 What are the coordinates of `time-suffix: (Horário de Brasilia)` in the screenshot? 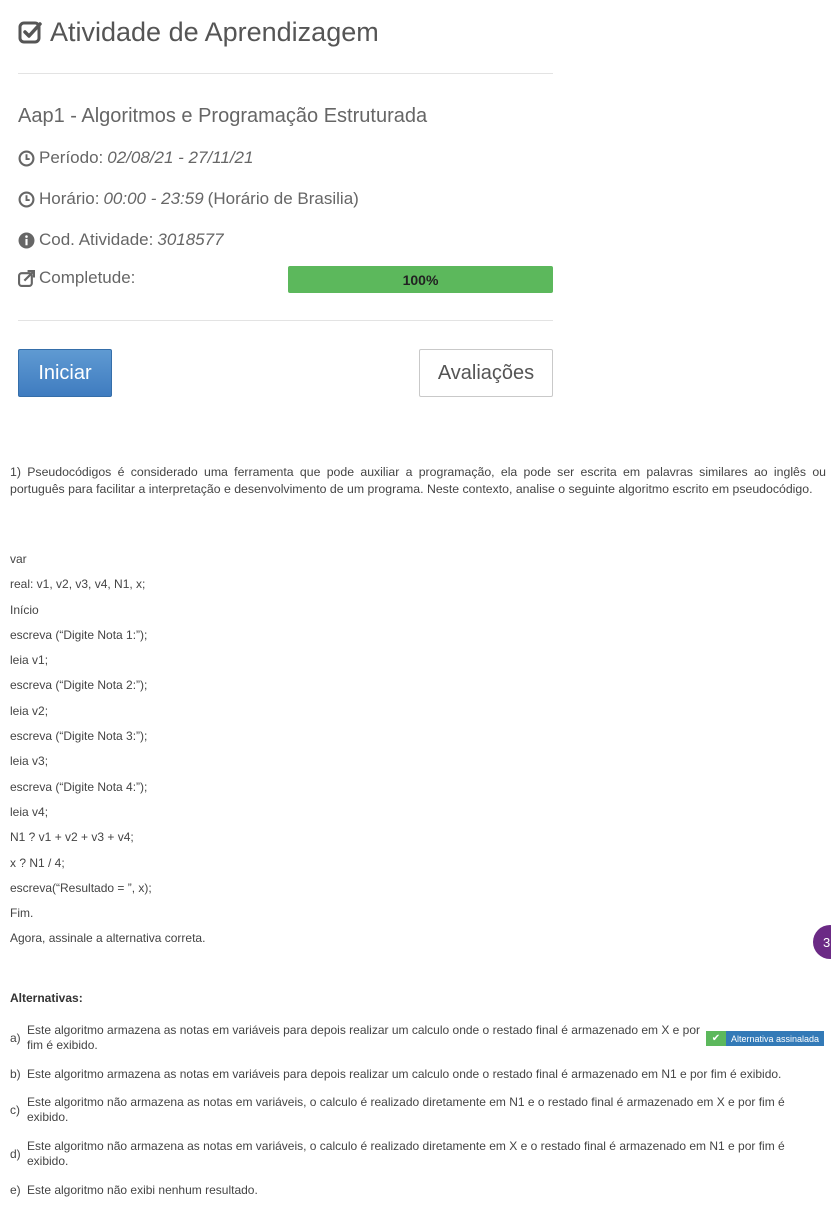 It's located at (283, 198).